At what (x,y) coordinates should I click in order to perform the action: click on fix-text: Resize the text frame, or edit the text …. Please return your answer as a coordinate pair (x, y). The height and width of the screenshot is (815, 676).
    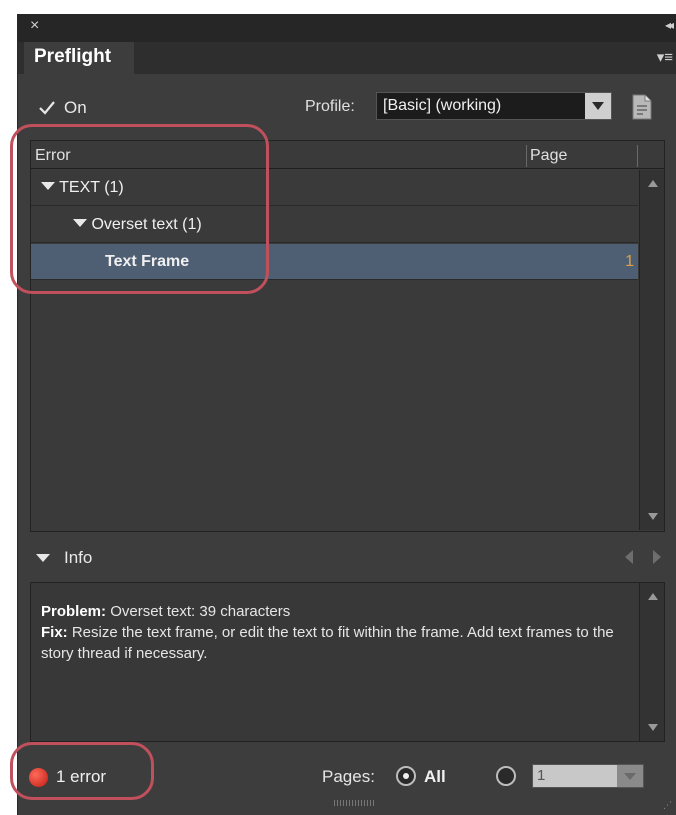
    Looking at the image, I should click on (327, 643).